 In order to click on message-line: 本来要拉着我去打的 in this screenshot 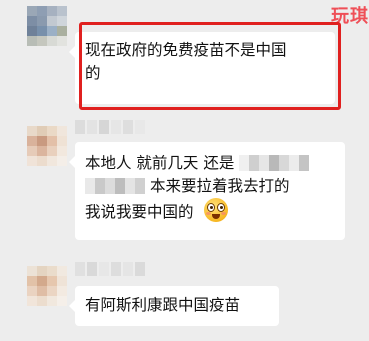, I will do `click(210, 186)`.